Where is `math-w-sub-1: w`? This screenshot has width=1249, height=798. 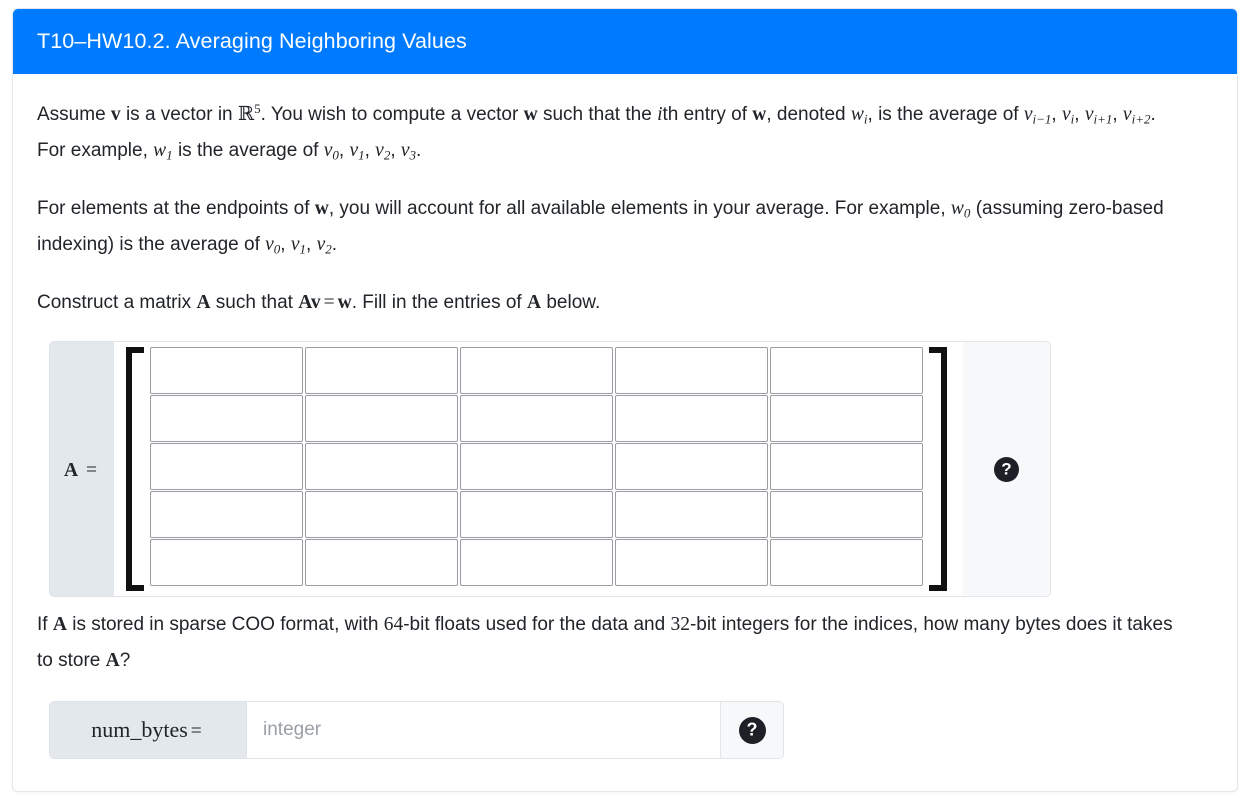
math-w-sub-1: w is located at coordinates (160, 150).